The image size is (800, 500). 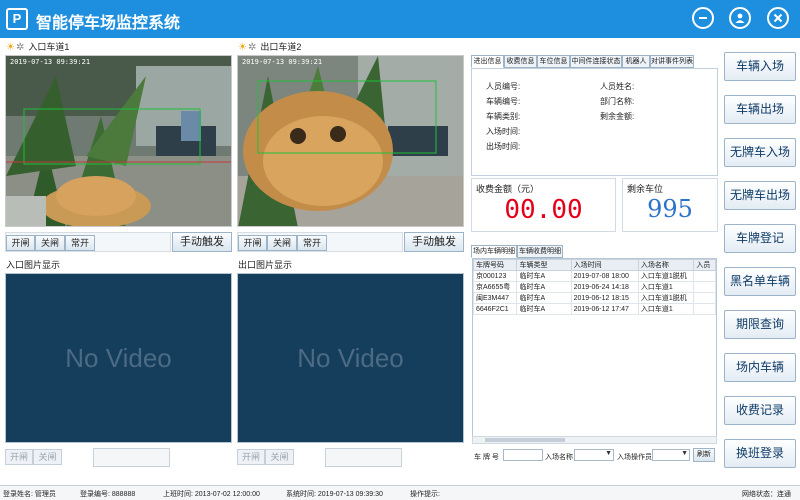 I want to click on column-header: 车辆类型, so click(x=544, y=265).